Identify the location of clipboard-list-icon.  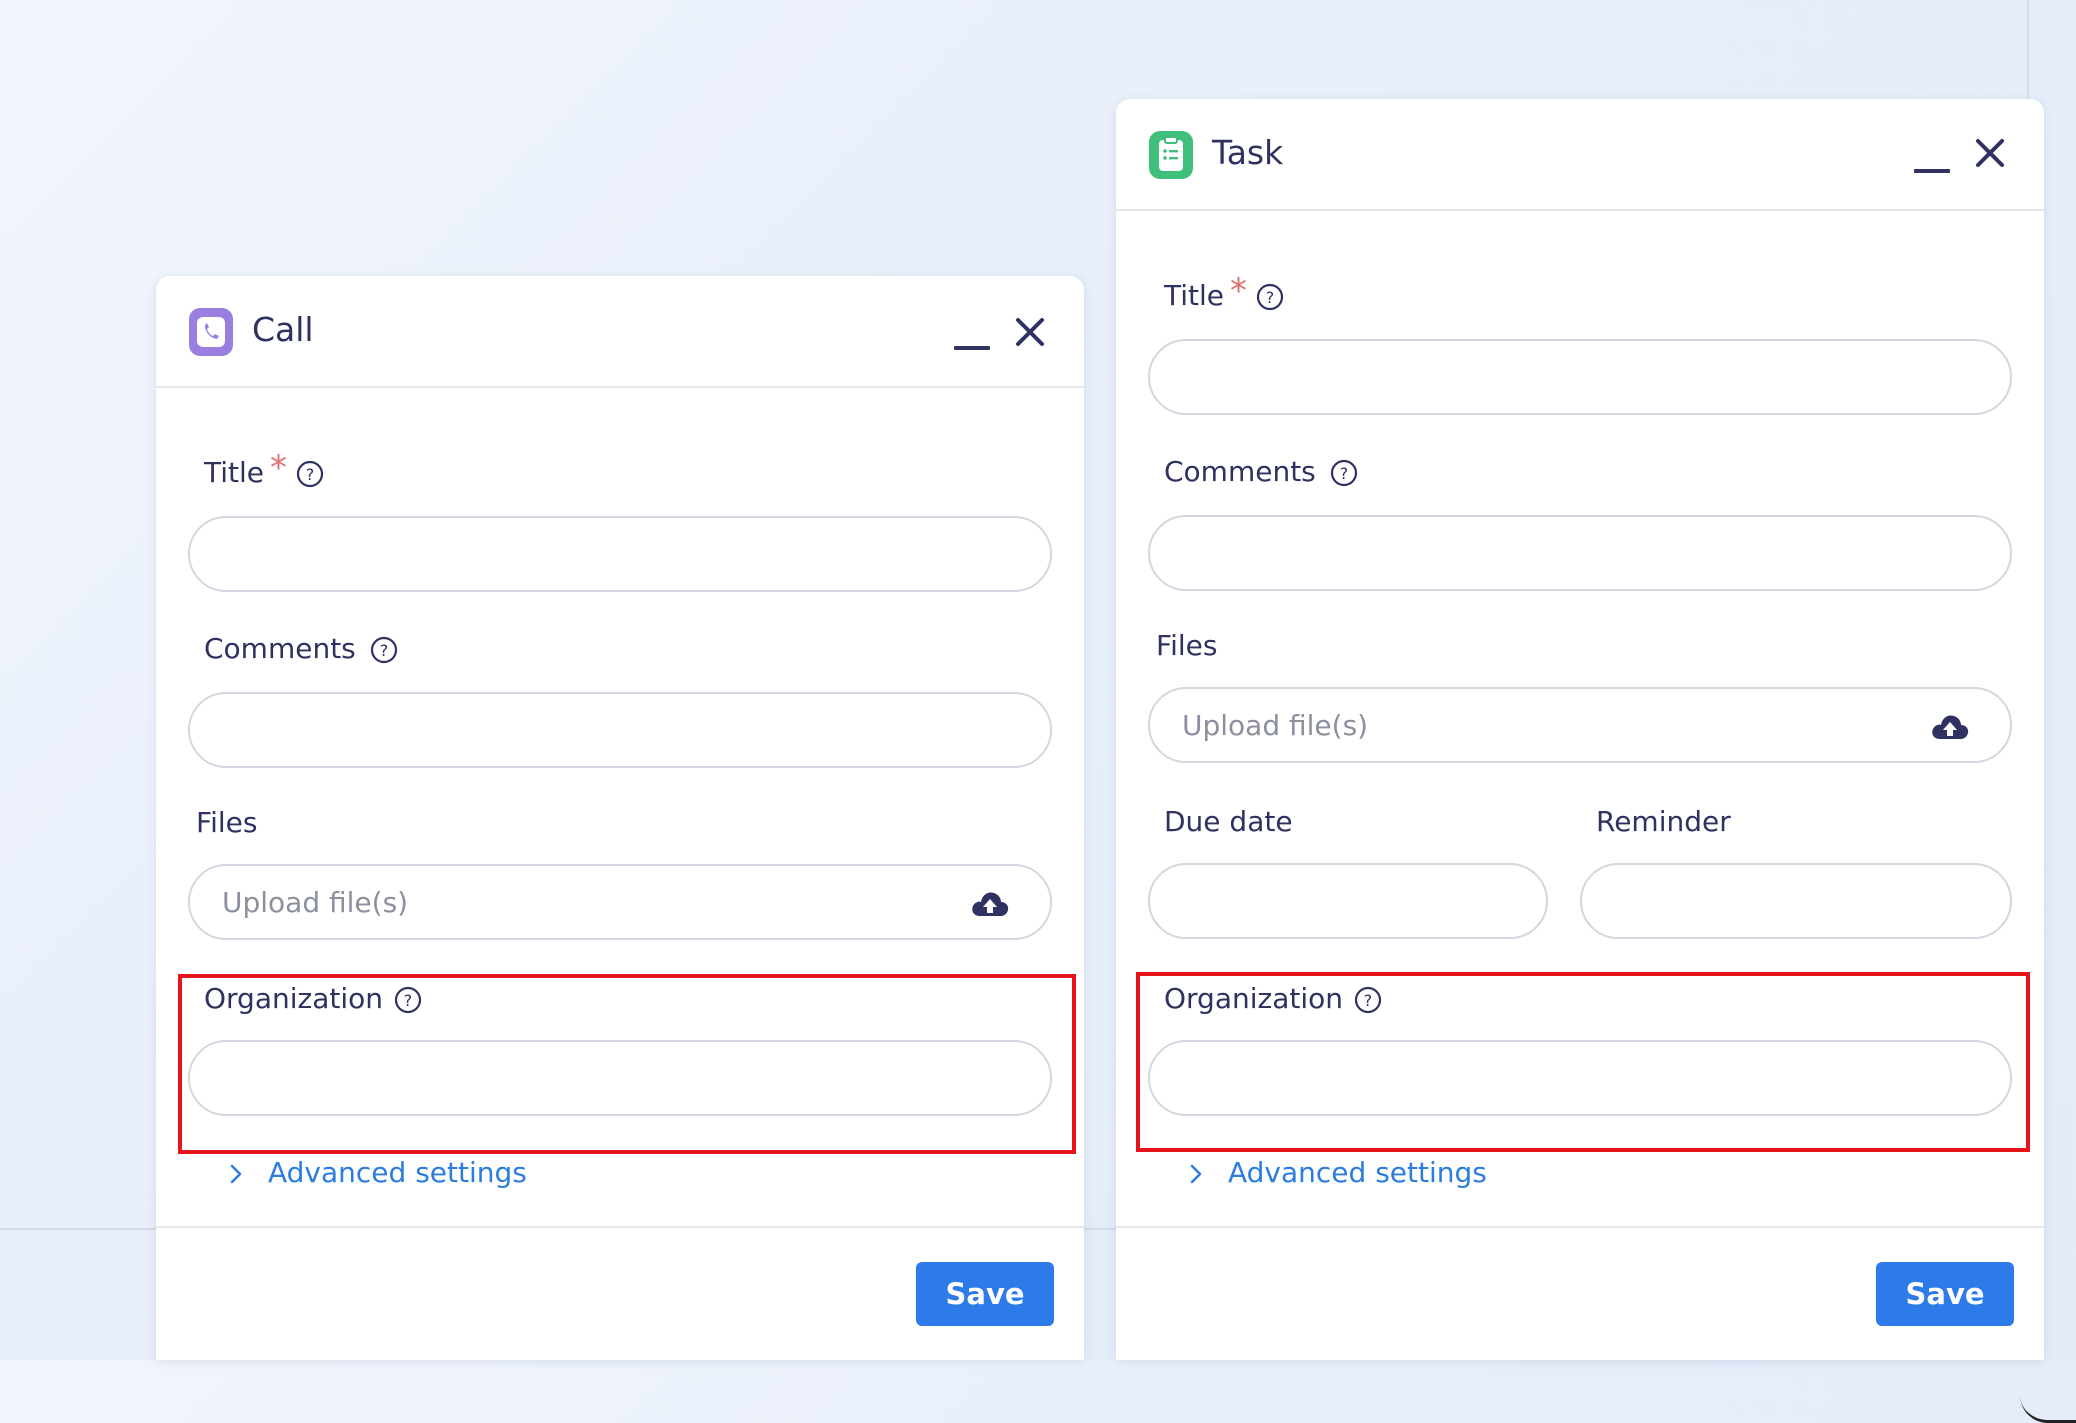
(1171, 155).